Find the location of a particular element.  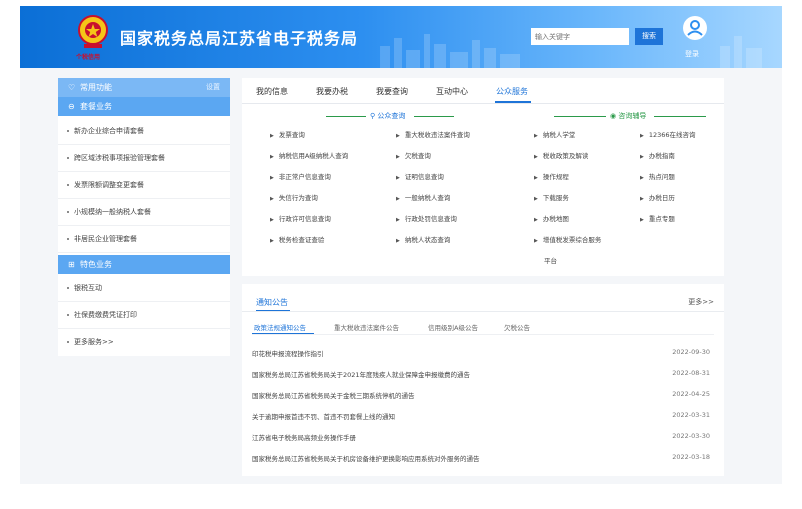

notice-row: 江苏省电子税务局高频业务操作手册 2022-03-30 is located at coordinates (485, 442).